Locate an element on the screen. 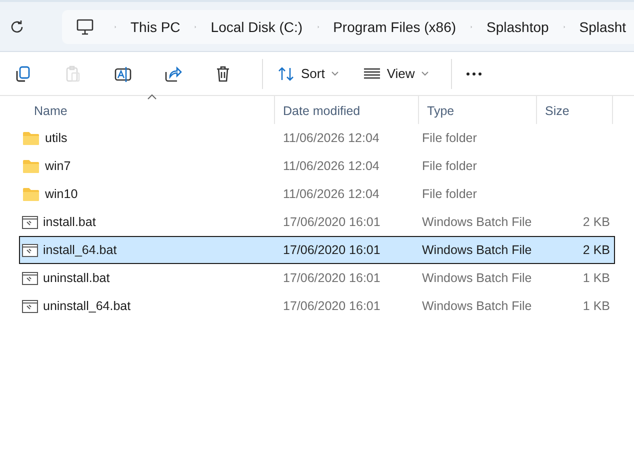 This screenshot has width=634, height=450. file-row: uninstall_64.bat 17/06/2020 16:01 Windows Batch File 1 KB is located at coordinates (317, 306).